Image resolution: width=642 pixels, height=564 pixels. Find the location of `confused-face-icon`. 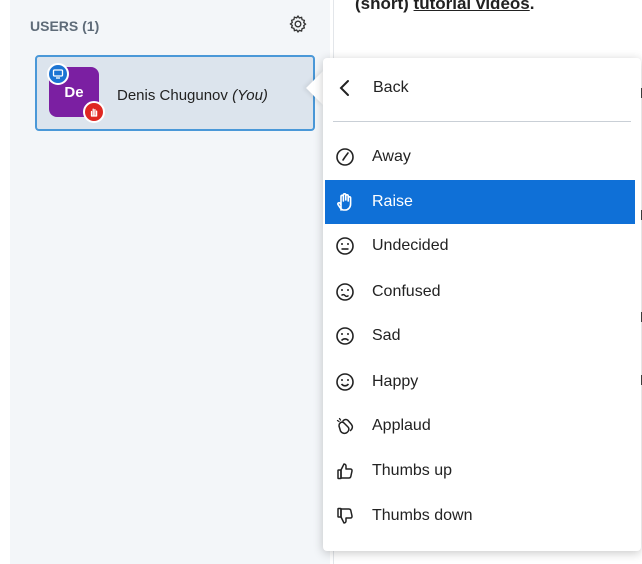

confused-face-icon is located at coordinates (345, 292).